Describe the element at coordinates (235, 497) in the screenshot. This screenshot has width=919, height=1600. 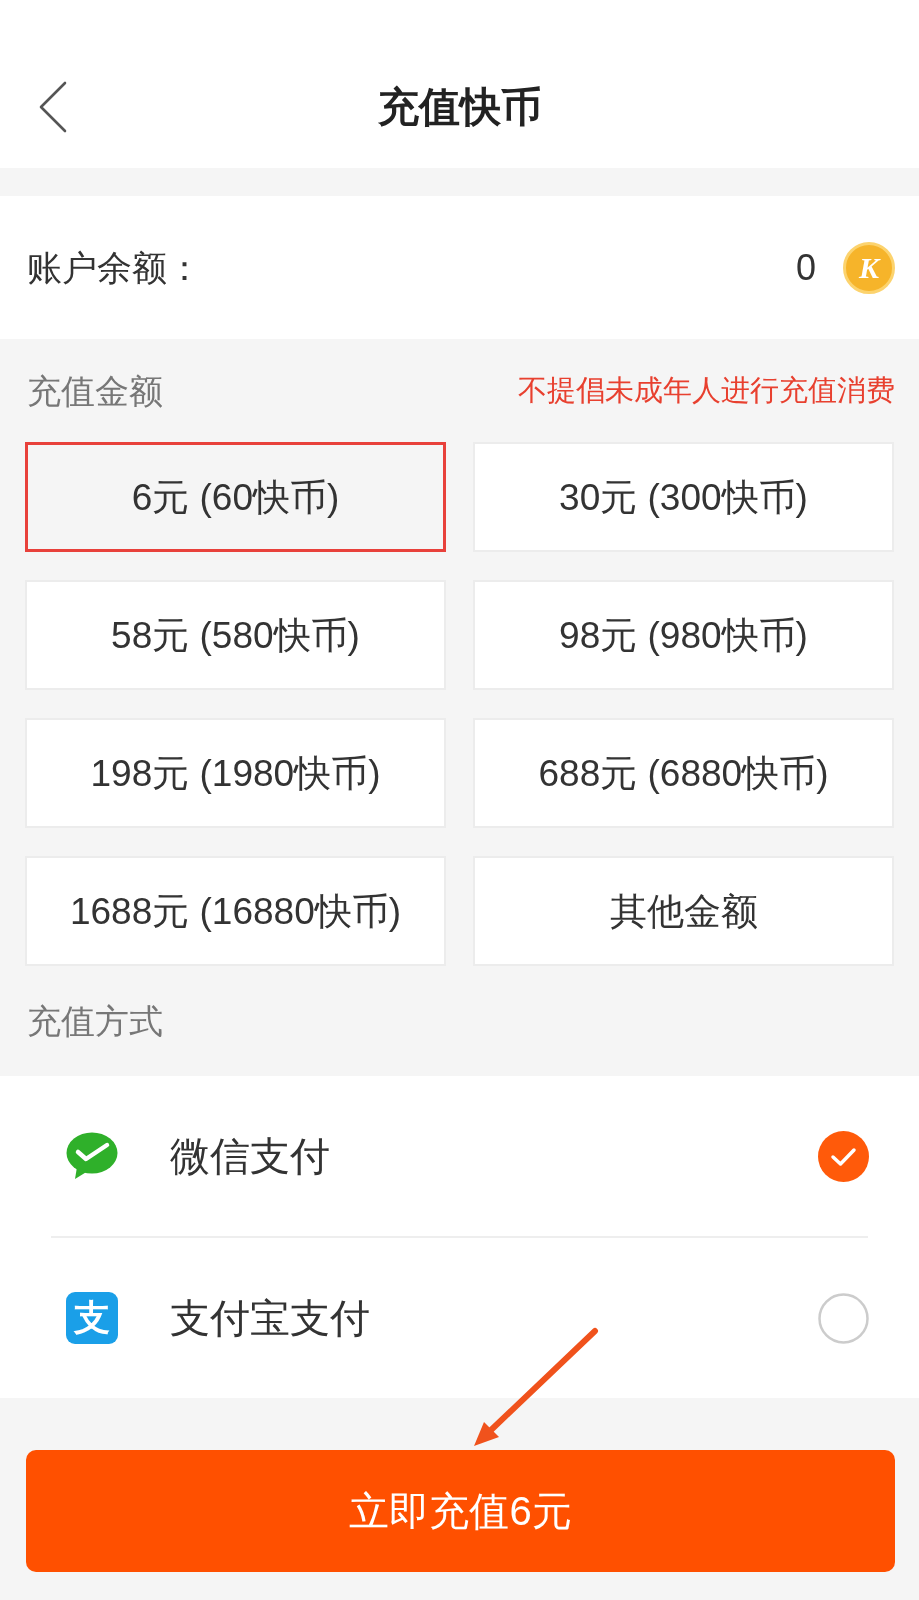
I see `amount-option: 6元 (60快币)` at that location.